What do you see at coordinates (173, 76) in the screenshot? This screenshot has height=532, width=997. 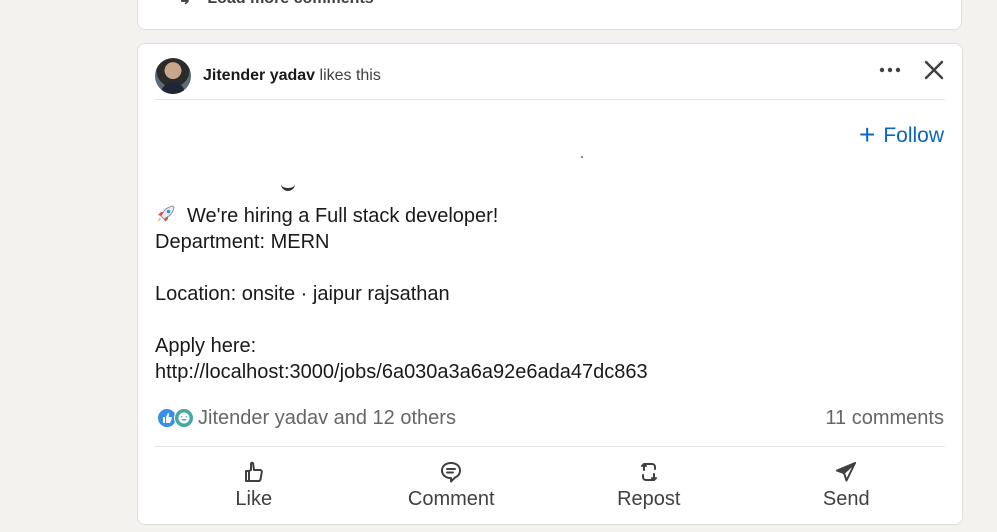 I see `avatar` at bounding box center [173, 76].